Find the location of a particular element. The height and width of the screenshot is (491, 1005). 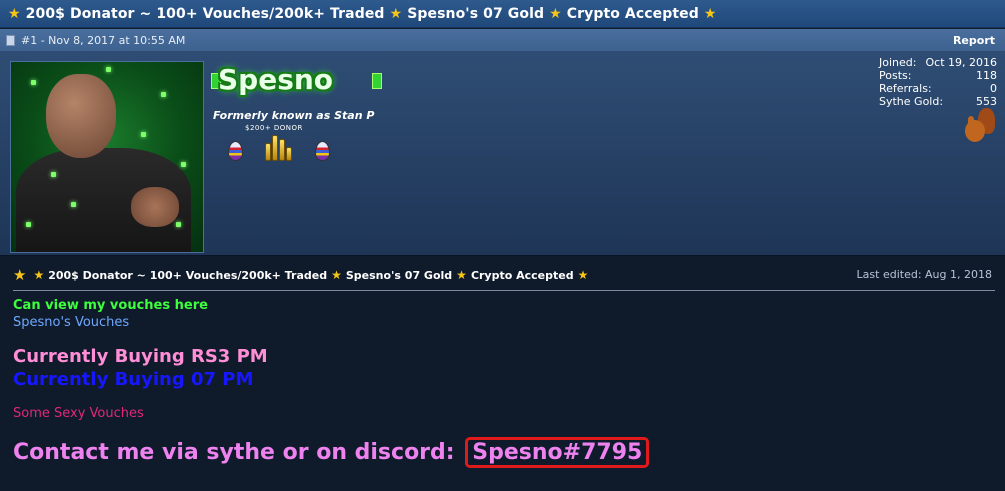

avatar is located at coordinates (107, 157).